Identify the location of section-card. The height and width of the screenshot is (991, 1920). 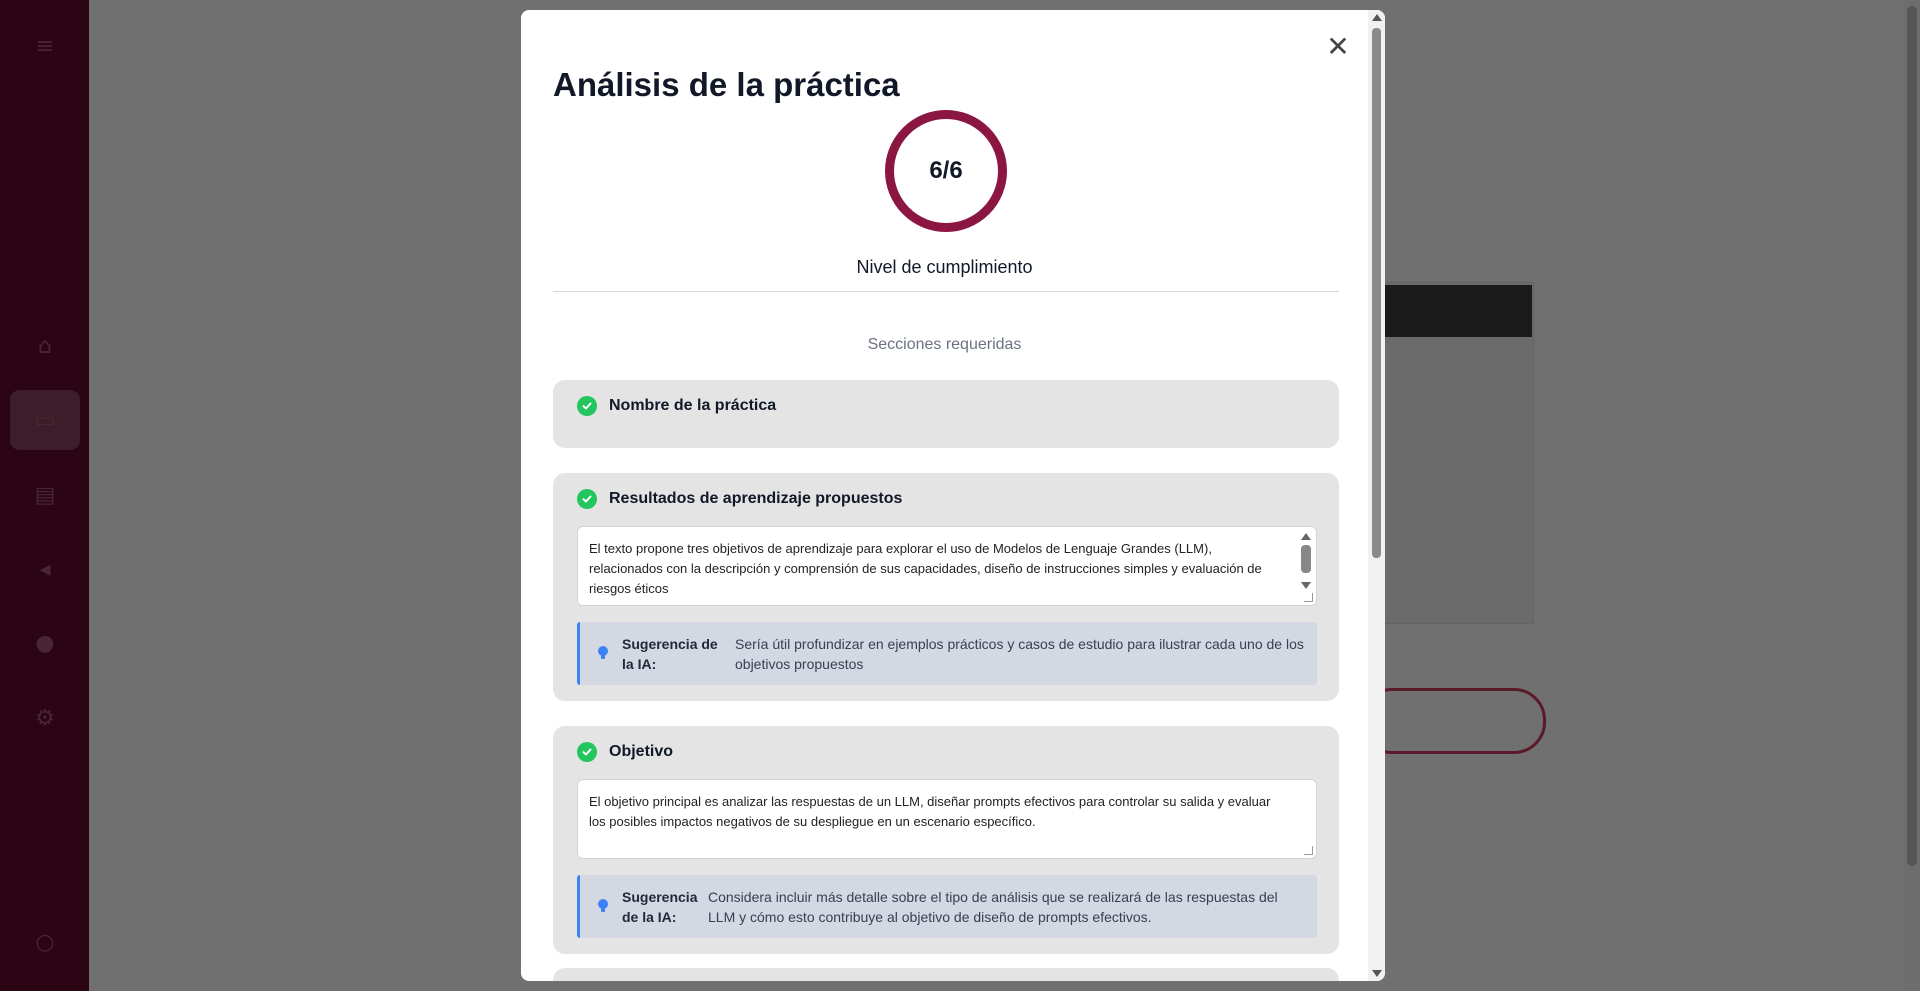
(946, 974).